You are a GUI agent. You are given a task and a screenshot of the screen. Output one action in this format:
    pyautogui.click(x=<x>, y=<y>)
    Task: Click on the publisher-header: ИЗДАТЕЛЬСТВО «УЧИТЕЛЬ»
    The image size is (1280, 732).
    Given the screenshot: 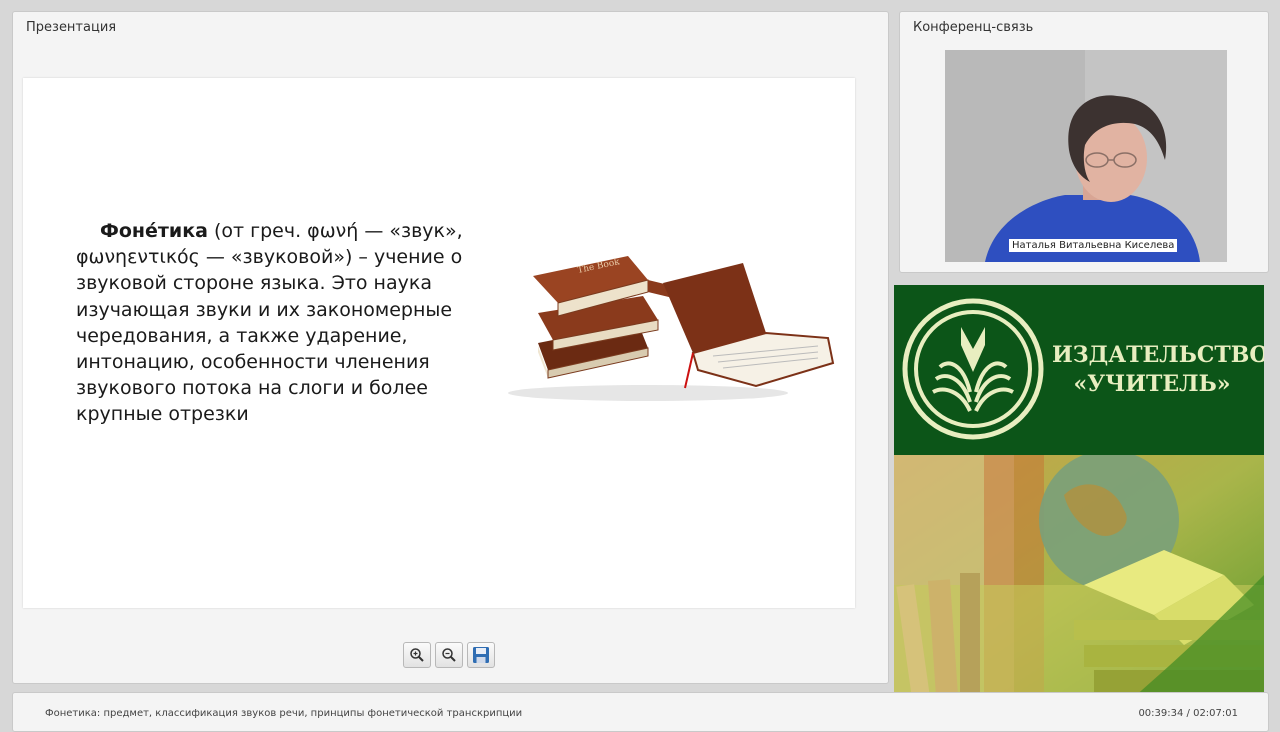 What is the action you would take?
    pyautogui.click(x=1079, y=370)
    